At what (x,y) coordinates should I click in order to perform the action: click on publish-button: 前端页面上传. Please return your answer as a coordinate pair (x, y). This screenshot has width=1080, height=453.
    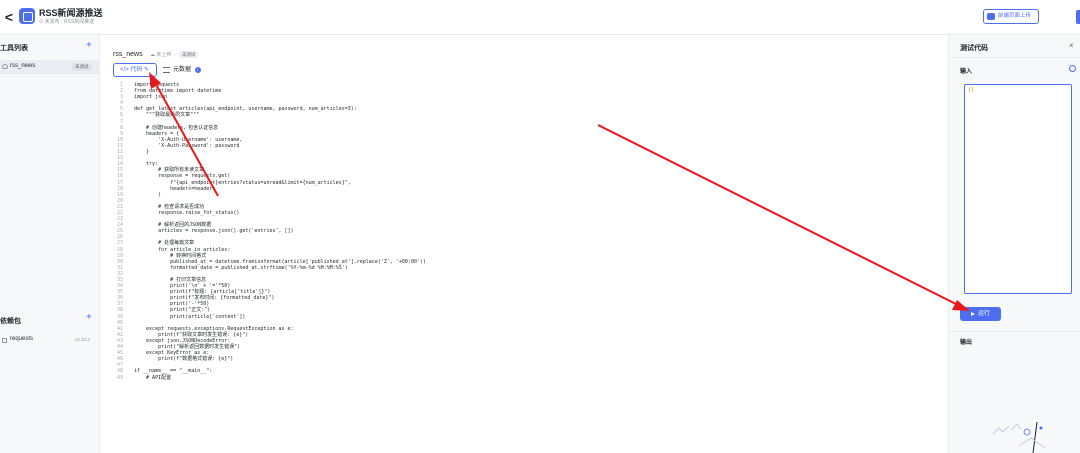
    Looking at the image, I should click on (1011, 16).